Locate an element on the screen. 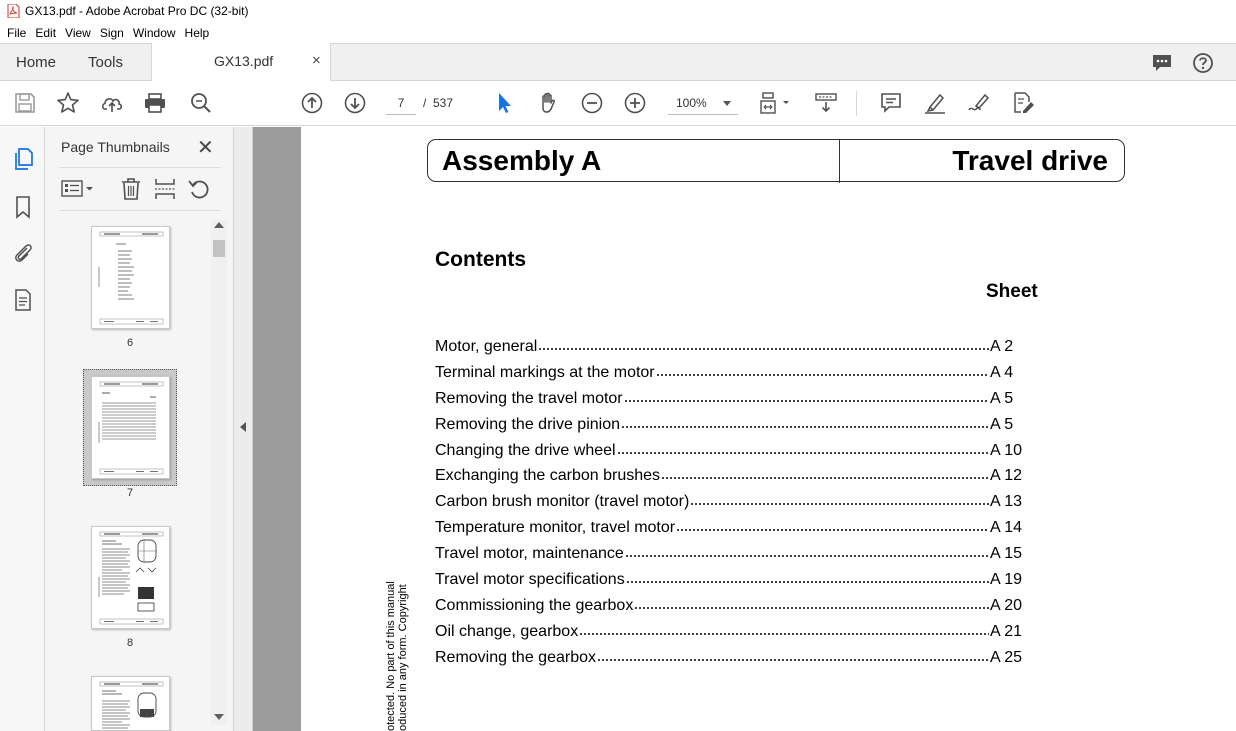  tab-document: GX13.pdf × is located at coordinates (241, 62).